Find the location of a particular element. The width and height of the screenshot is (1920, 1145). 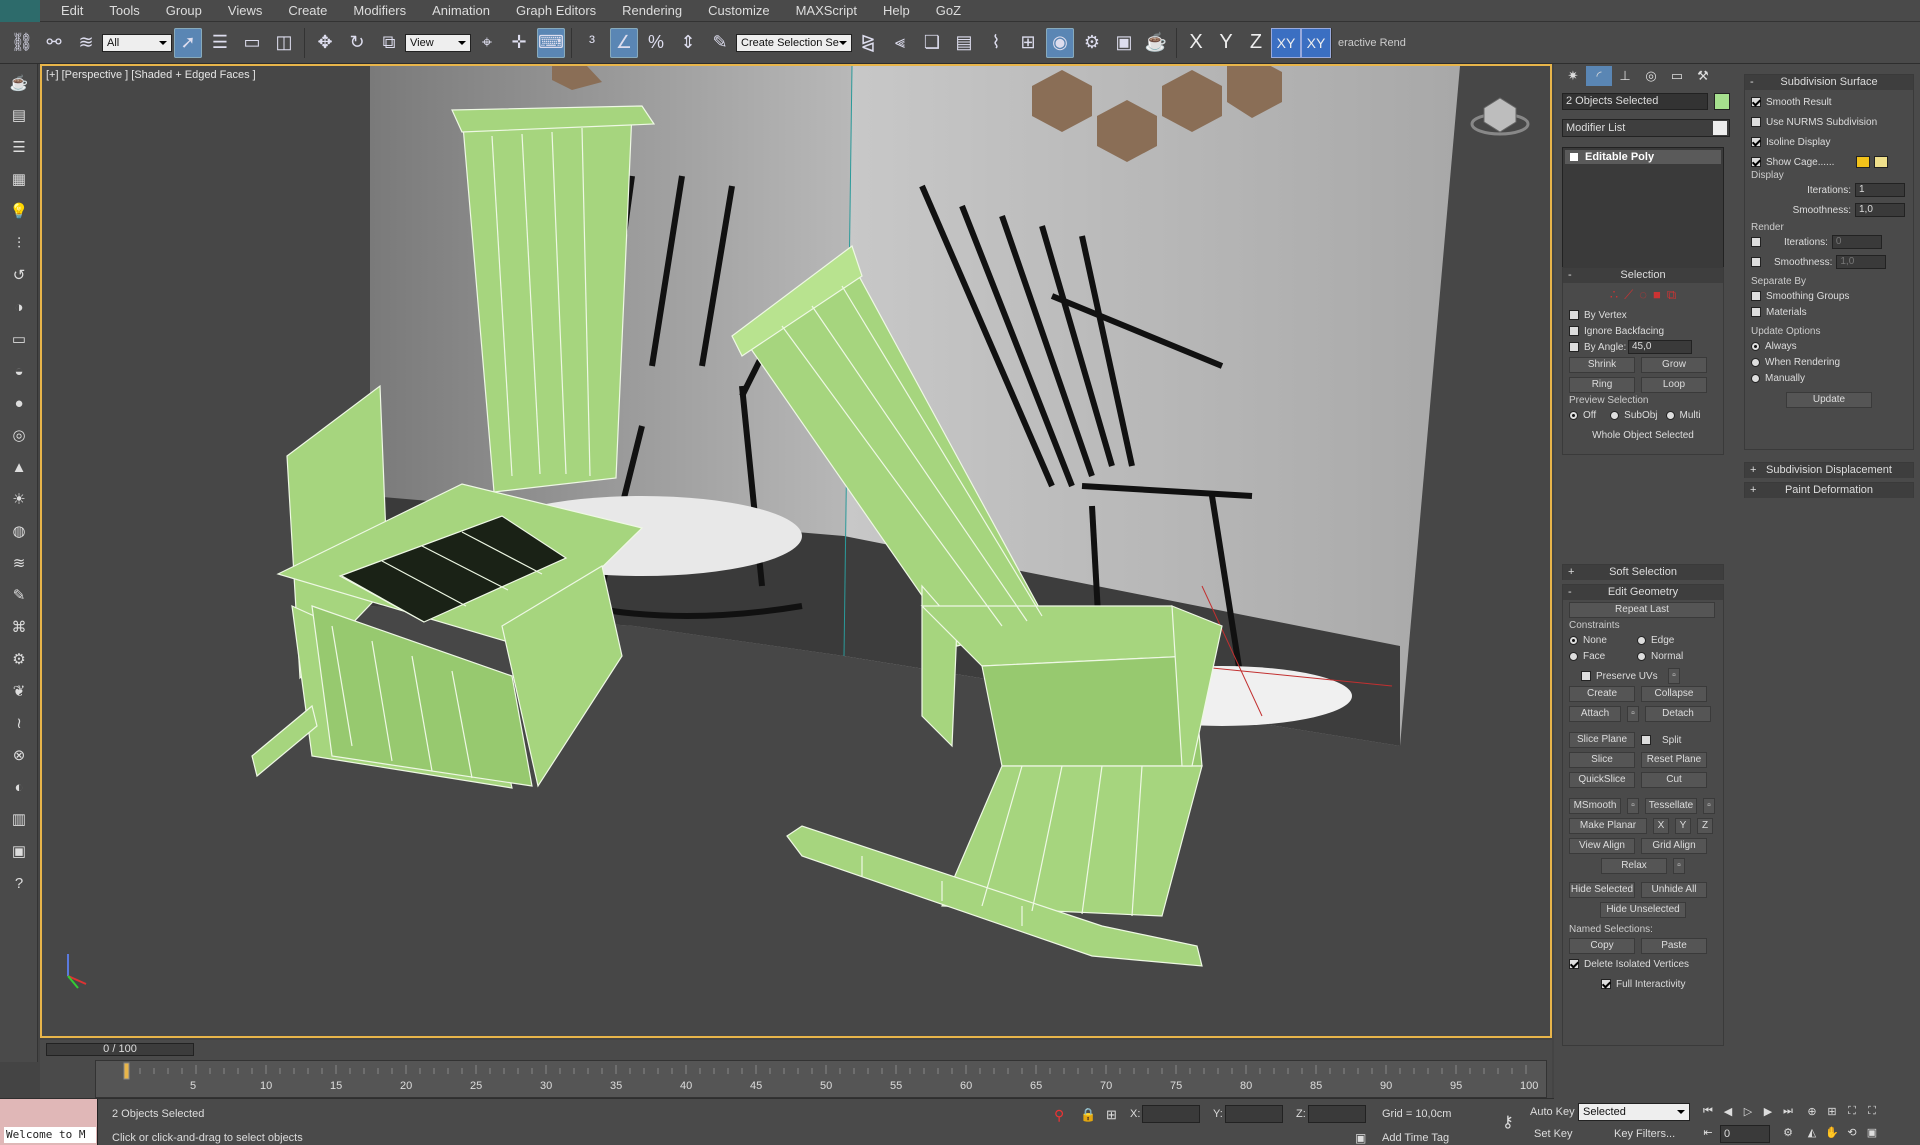

menu-rendering: Rendering is located at coordinates (652, 11).